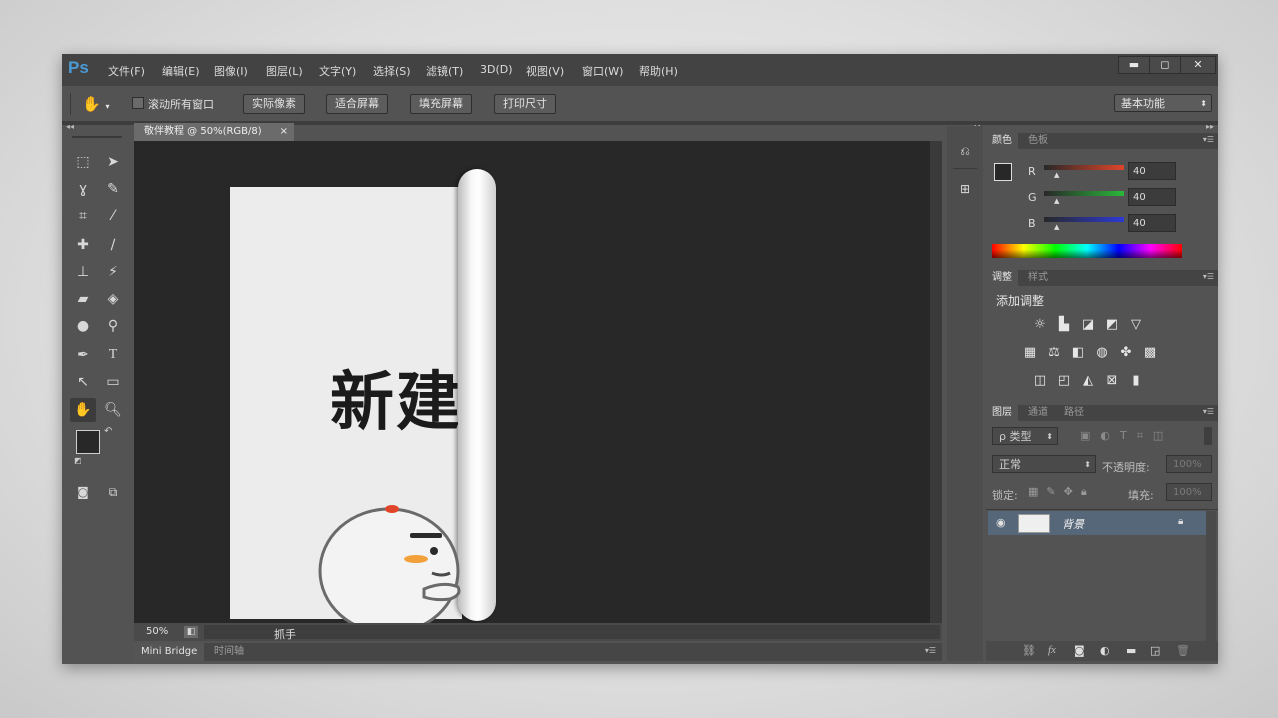 The image size is (1278, 718). I want to click on foreground-color-swatch, so click(88, 442).